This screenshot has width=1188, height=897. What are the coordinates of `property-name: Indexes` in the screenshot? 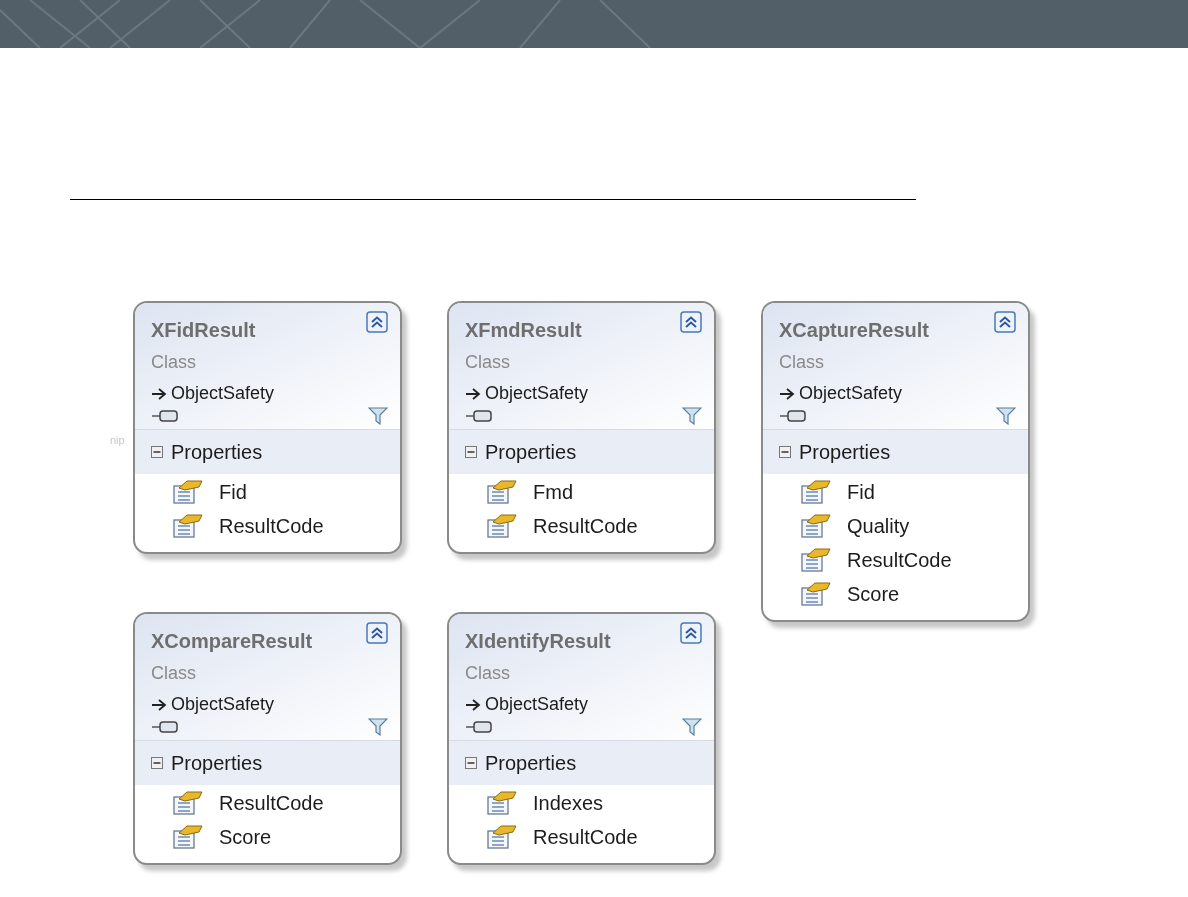 It's located at (568, 803).